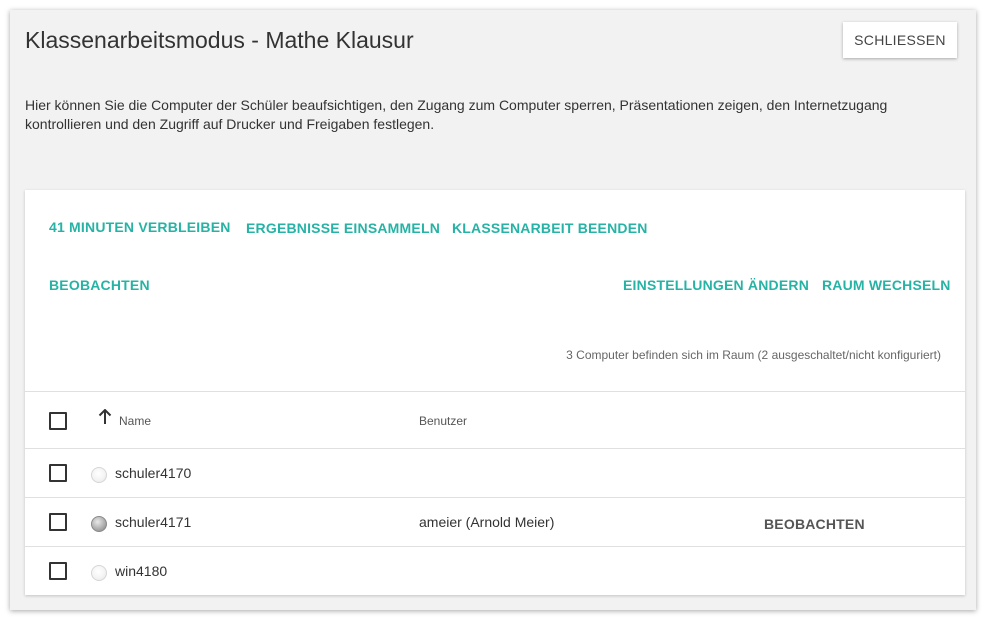  What do you see at coordinates (135, 421) in the screenshot?
I see `column-header-name: Name` at bounding box center [135, 421].